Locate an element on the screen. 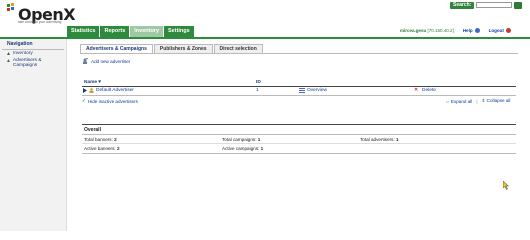  user-name: mircea.gesu is located at coordinates (413, 30).